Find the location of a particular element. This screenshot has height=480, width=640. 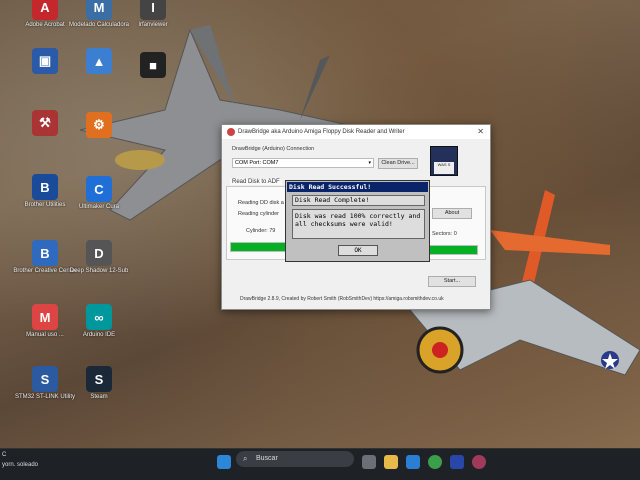

about-button: About is located at coordinates (452, 213).